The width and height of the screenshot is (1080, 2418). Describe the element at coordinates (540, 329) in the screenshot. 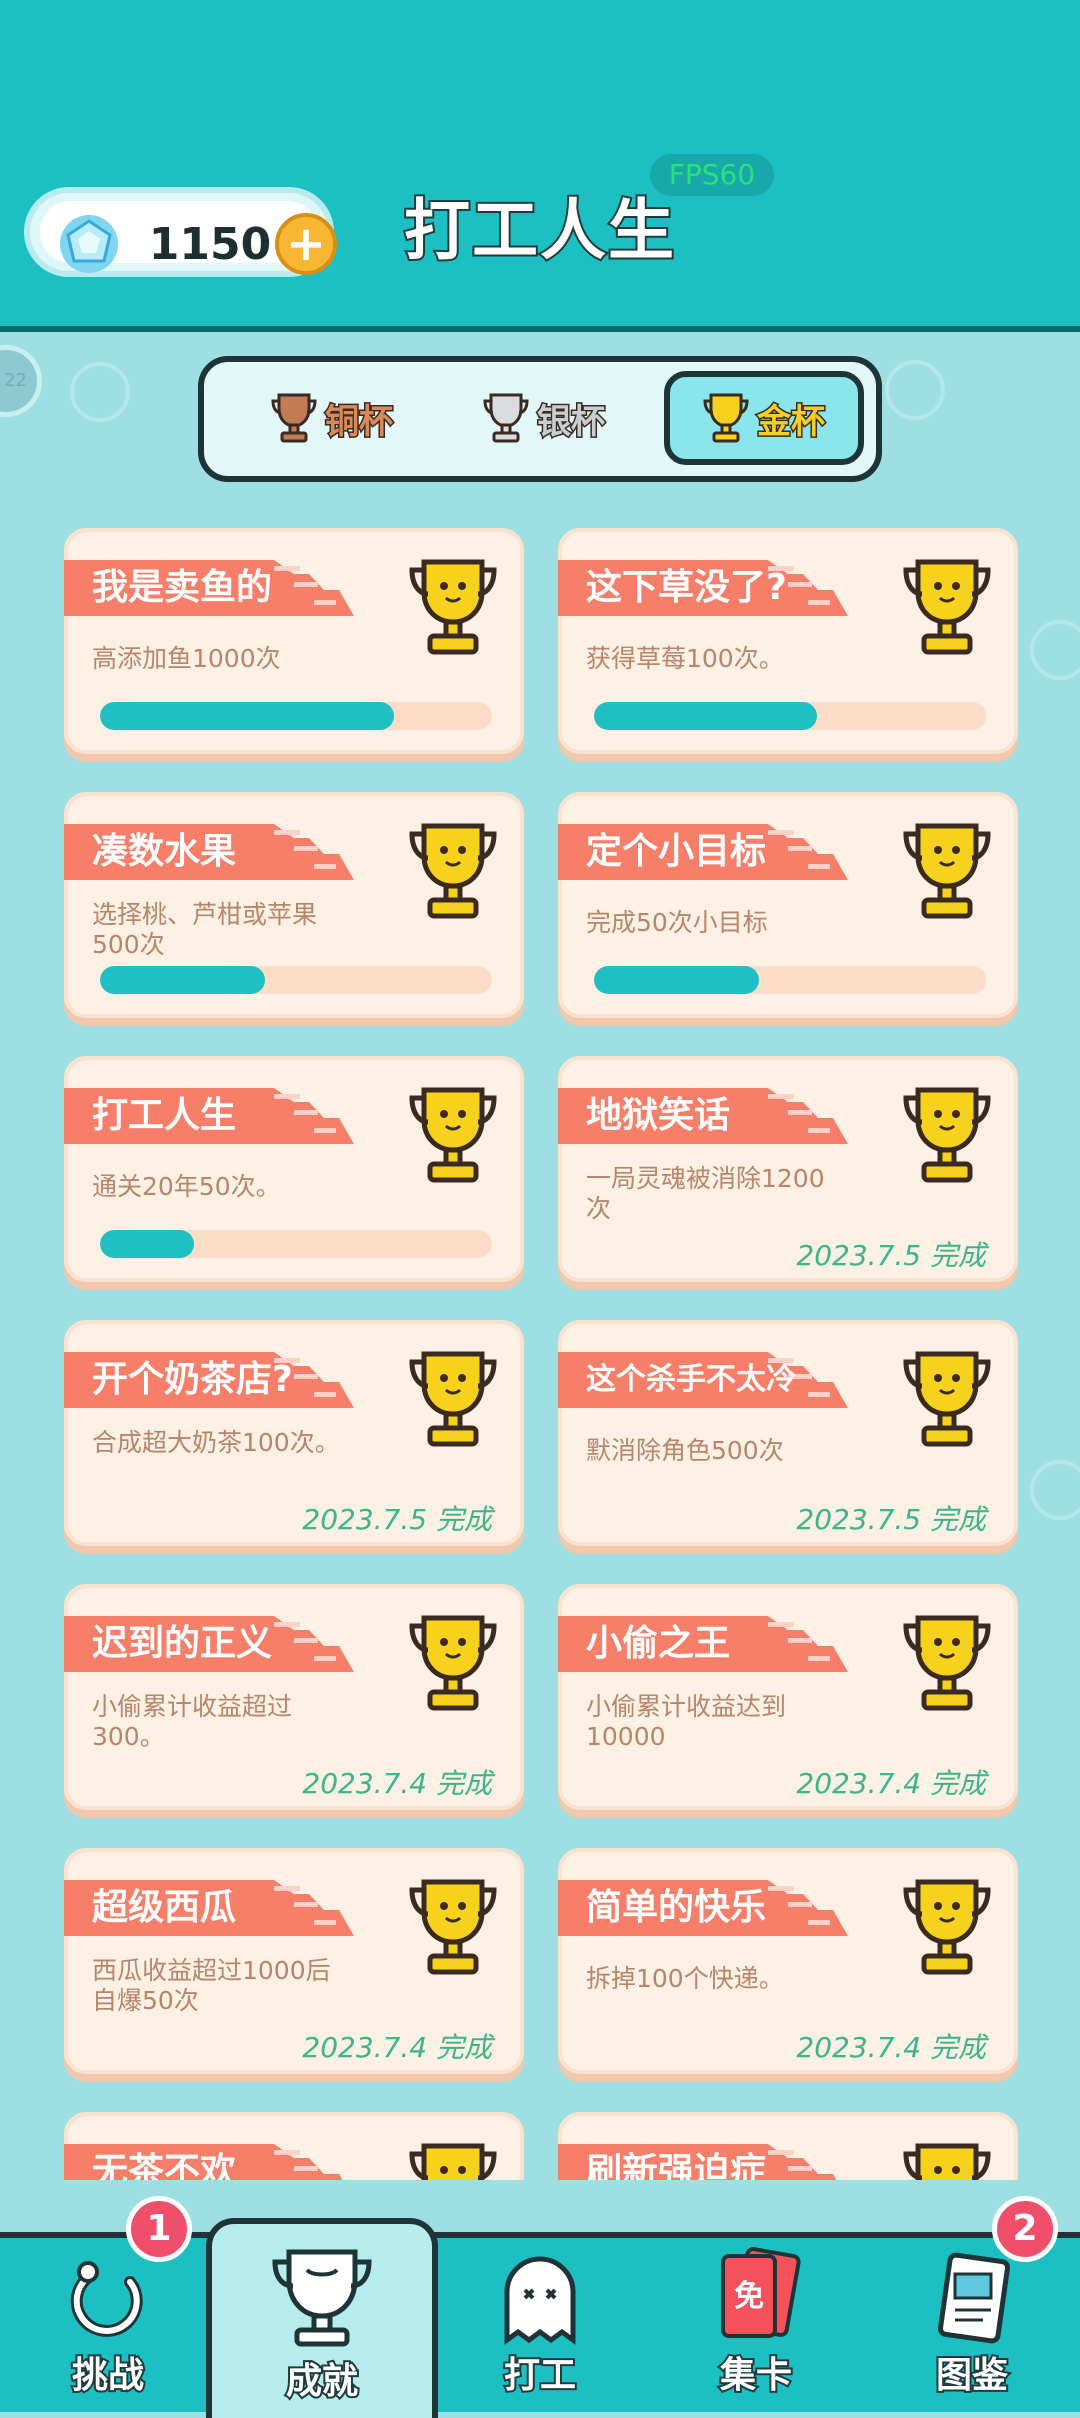

I see `header-divider` at that location.